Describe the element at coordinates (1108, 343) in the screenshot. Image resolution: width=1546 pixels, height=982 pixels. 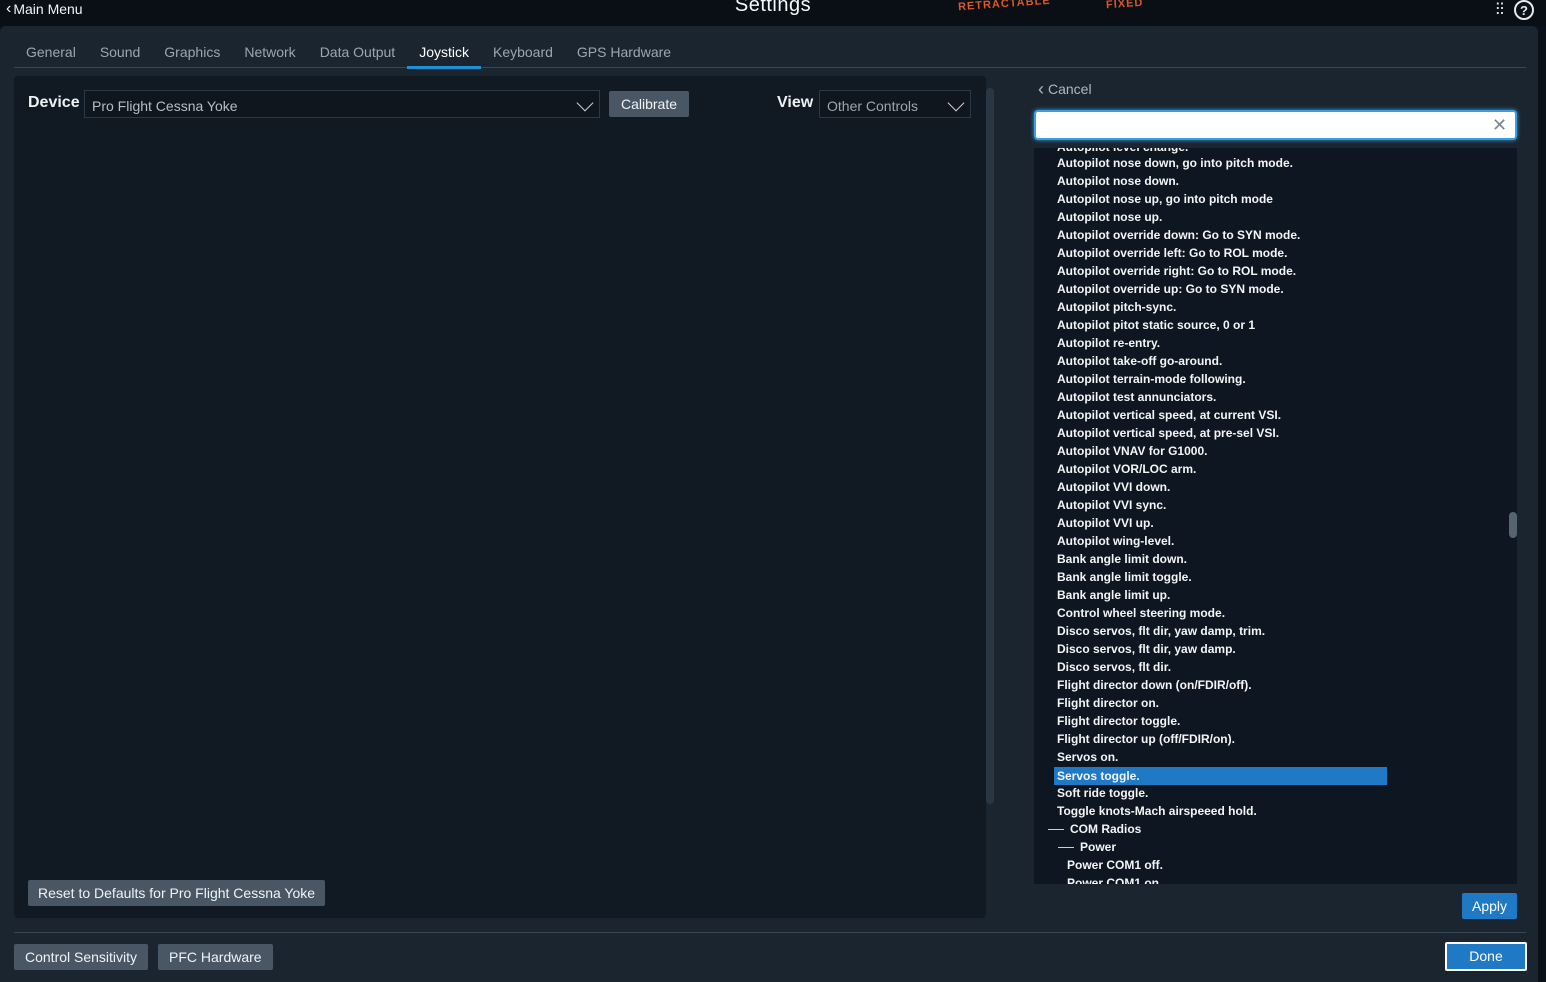
I see `list-item: Autopilot re-entry.` at that location.